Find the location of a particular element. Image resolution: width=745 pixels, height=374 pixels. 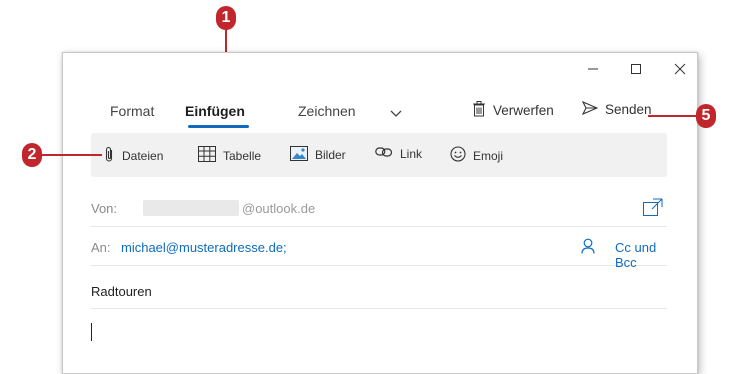

emoji-label: Emoji is located at coordinates (488, 155).